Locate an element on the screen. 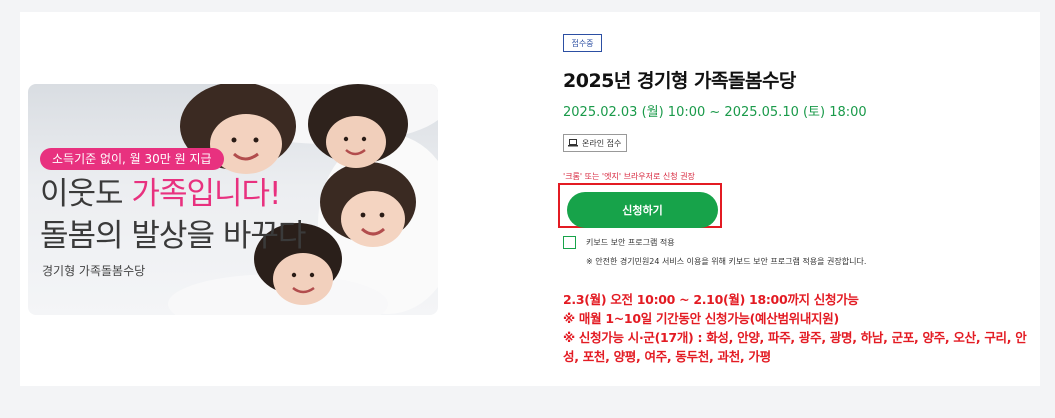 Image resolution: width=1055 pixels, height=418 pixels. laptop-icon is located at coordinates (573, 143).